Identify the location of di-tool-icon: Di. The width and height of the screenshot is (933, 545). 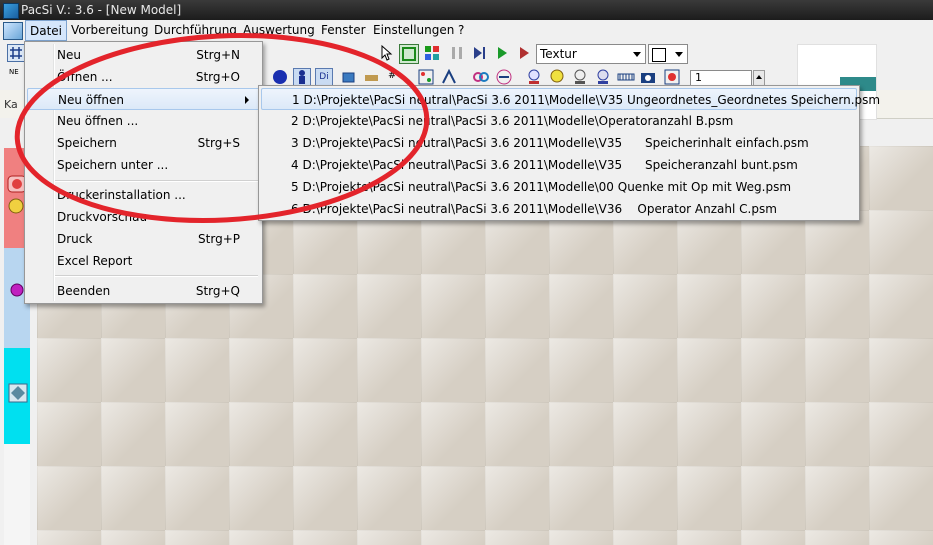
(324, 77).